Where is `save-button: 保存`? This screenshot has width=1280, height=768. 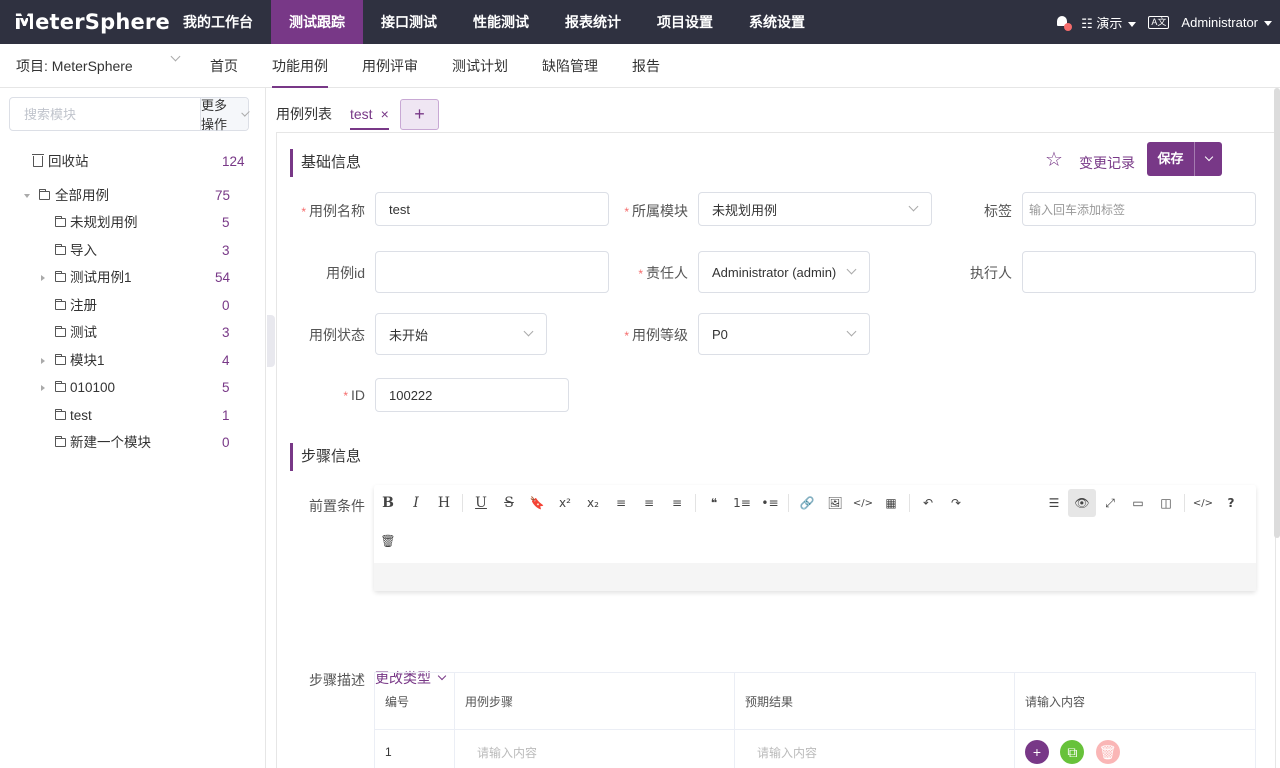 save-button: 保存 is located at coordinates (1184, 159).